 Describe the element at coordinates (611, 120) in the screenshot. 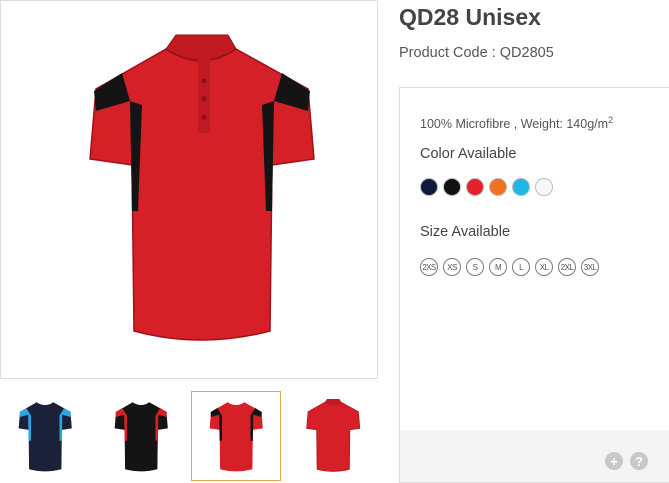

I see `material-superscript: 2` at that location.